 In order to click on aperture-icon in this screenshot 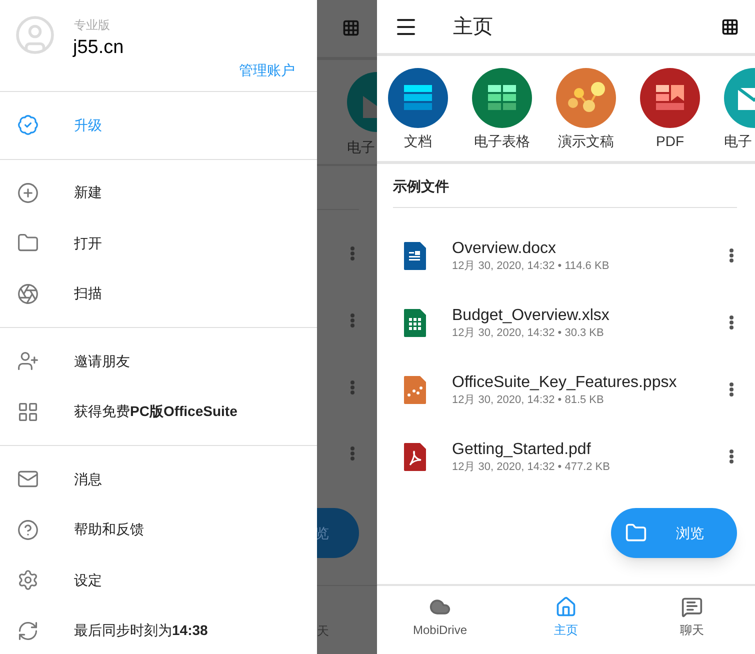, I will do `click(28, 293)`.